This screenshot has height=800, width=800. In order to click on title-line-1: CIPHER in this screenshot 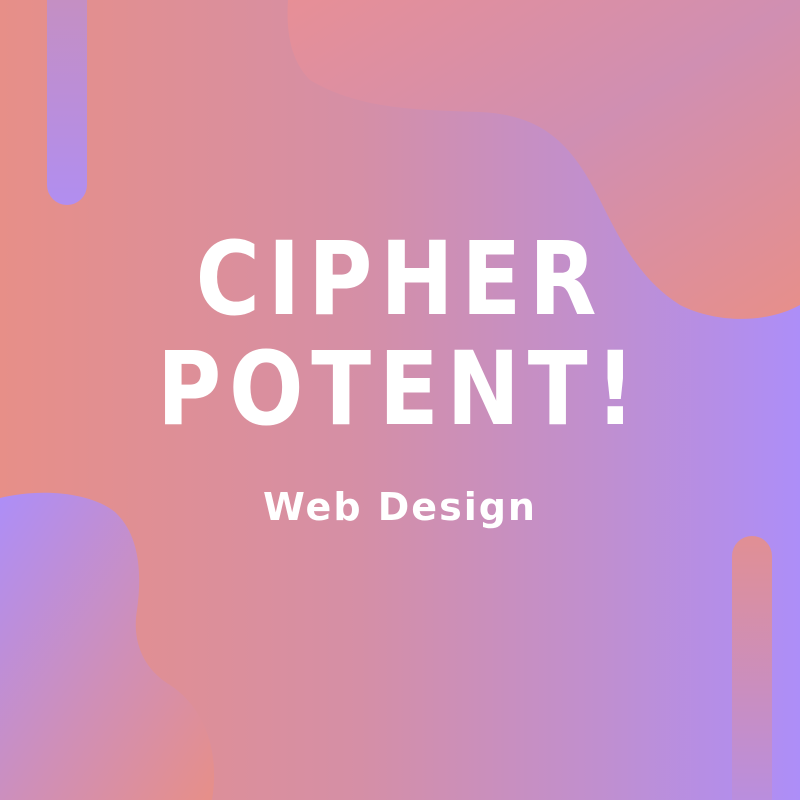, I will do `click(400, 279)`.